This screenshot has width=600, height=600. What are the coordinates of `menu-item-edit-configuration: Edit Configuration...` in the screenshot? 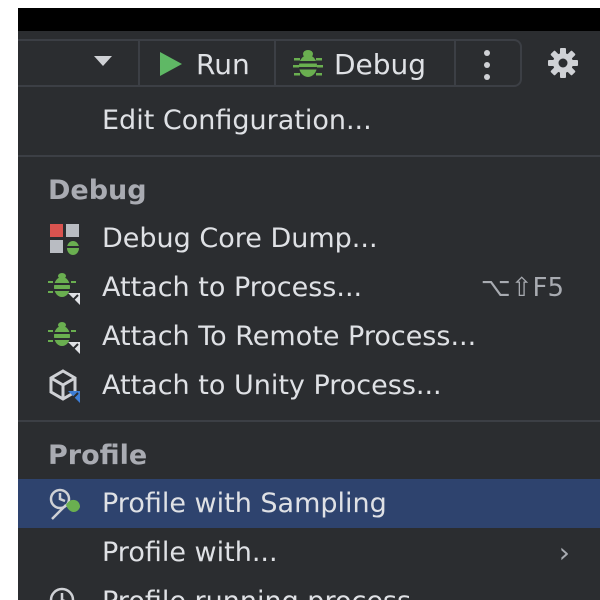 It's located at (309, 120).